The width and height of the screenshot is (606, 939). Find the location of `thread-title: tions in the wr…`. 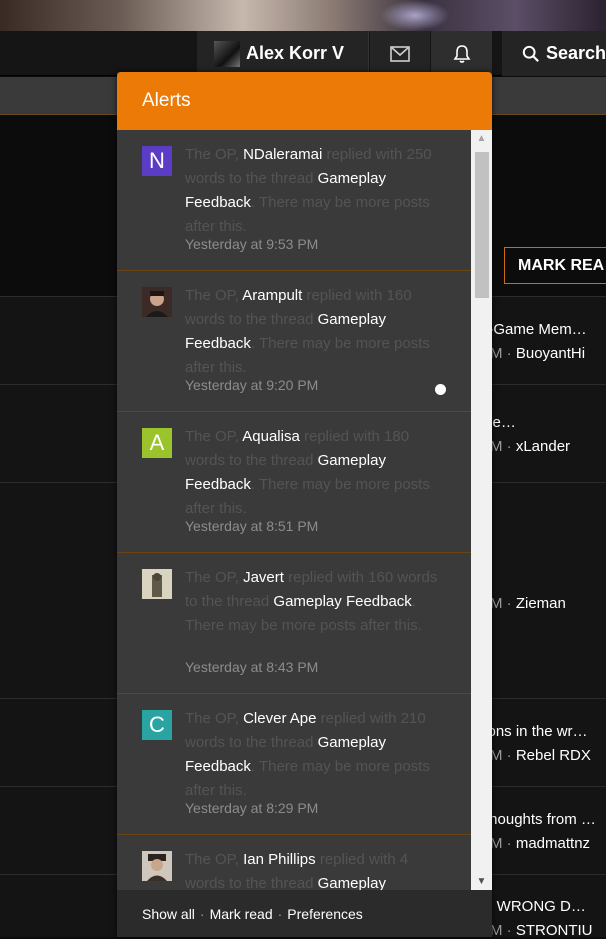

thread-title: tions in the wr… is located at coordinates (534, 731).